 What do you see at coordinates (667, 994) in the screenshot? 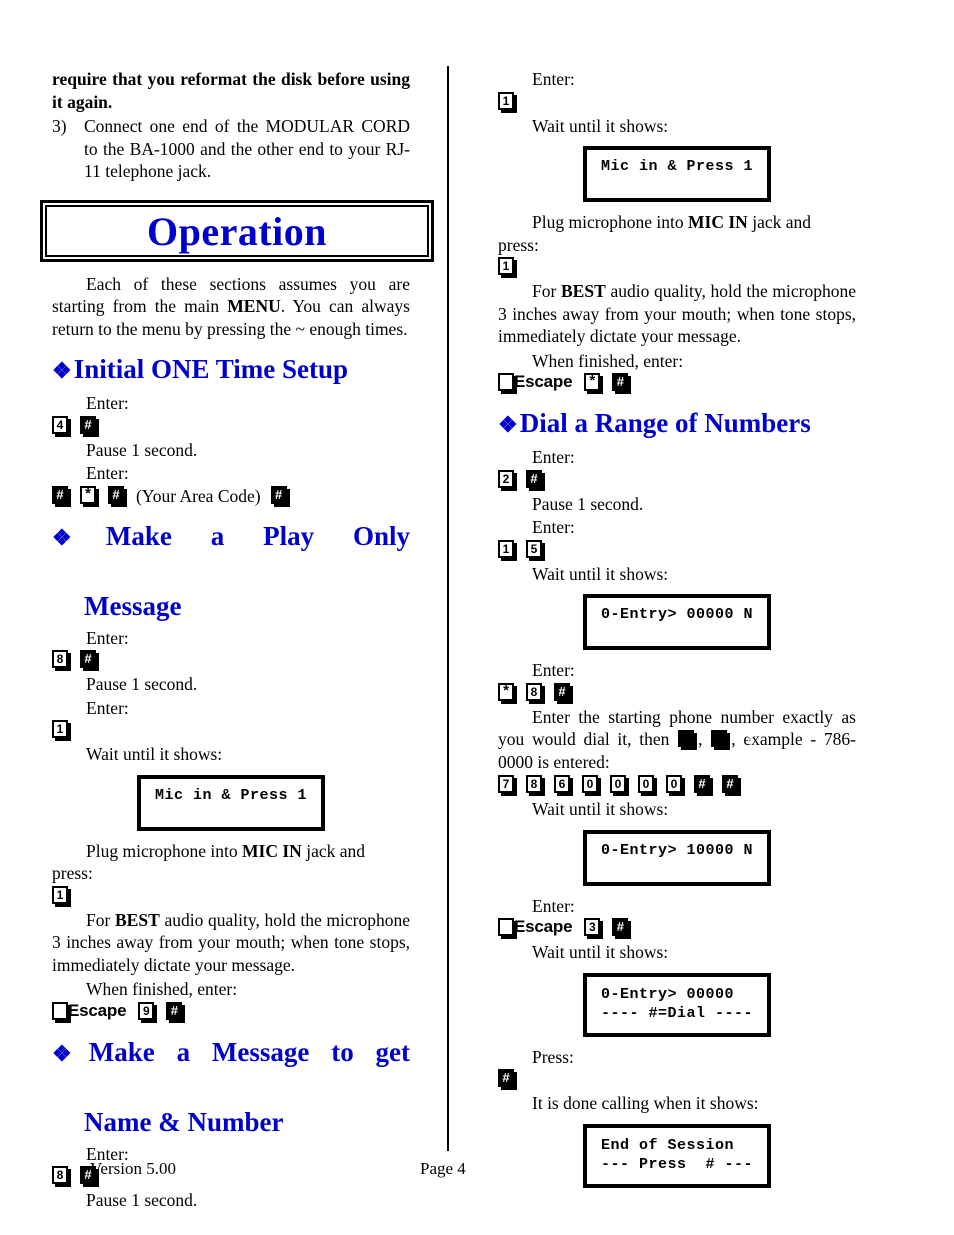
I see `lcd-display-line: 0-Entry> 00000` at bounding box center [667, 994].